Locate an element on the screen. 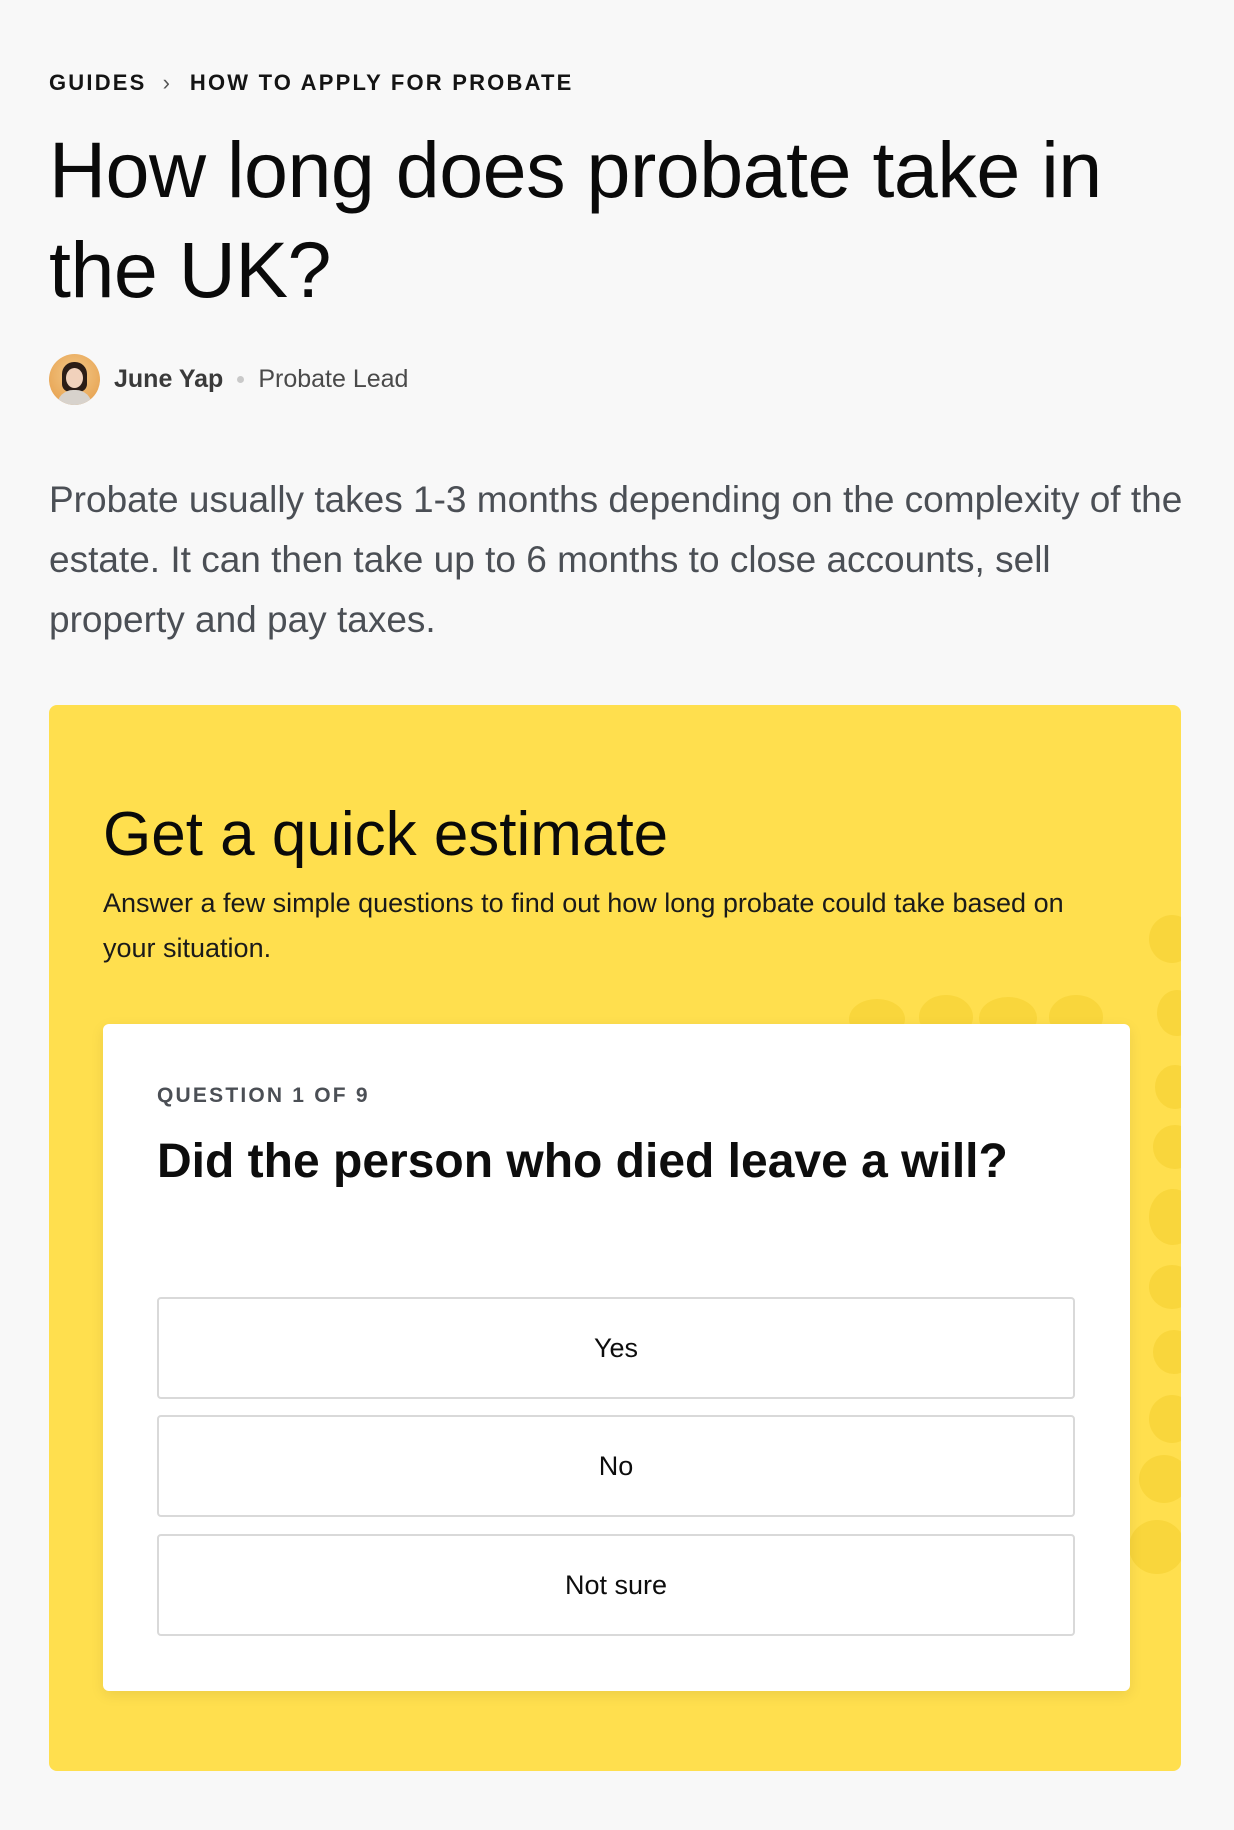 Image resolution: width=1234 pixels, height=1830 pixels. answer-yes-button: Yes is located at coordinates (616, 1348).